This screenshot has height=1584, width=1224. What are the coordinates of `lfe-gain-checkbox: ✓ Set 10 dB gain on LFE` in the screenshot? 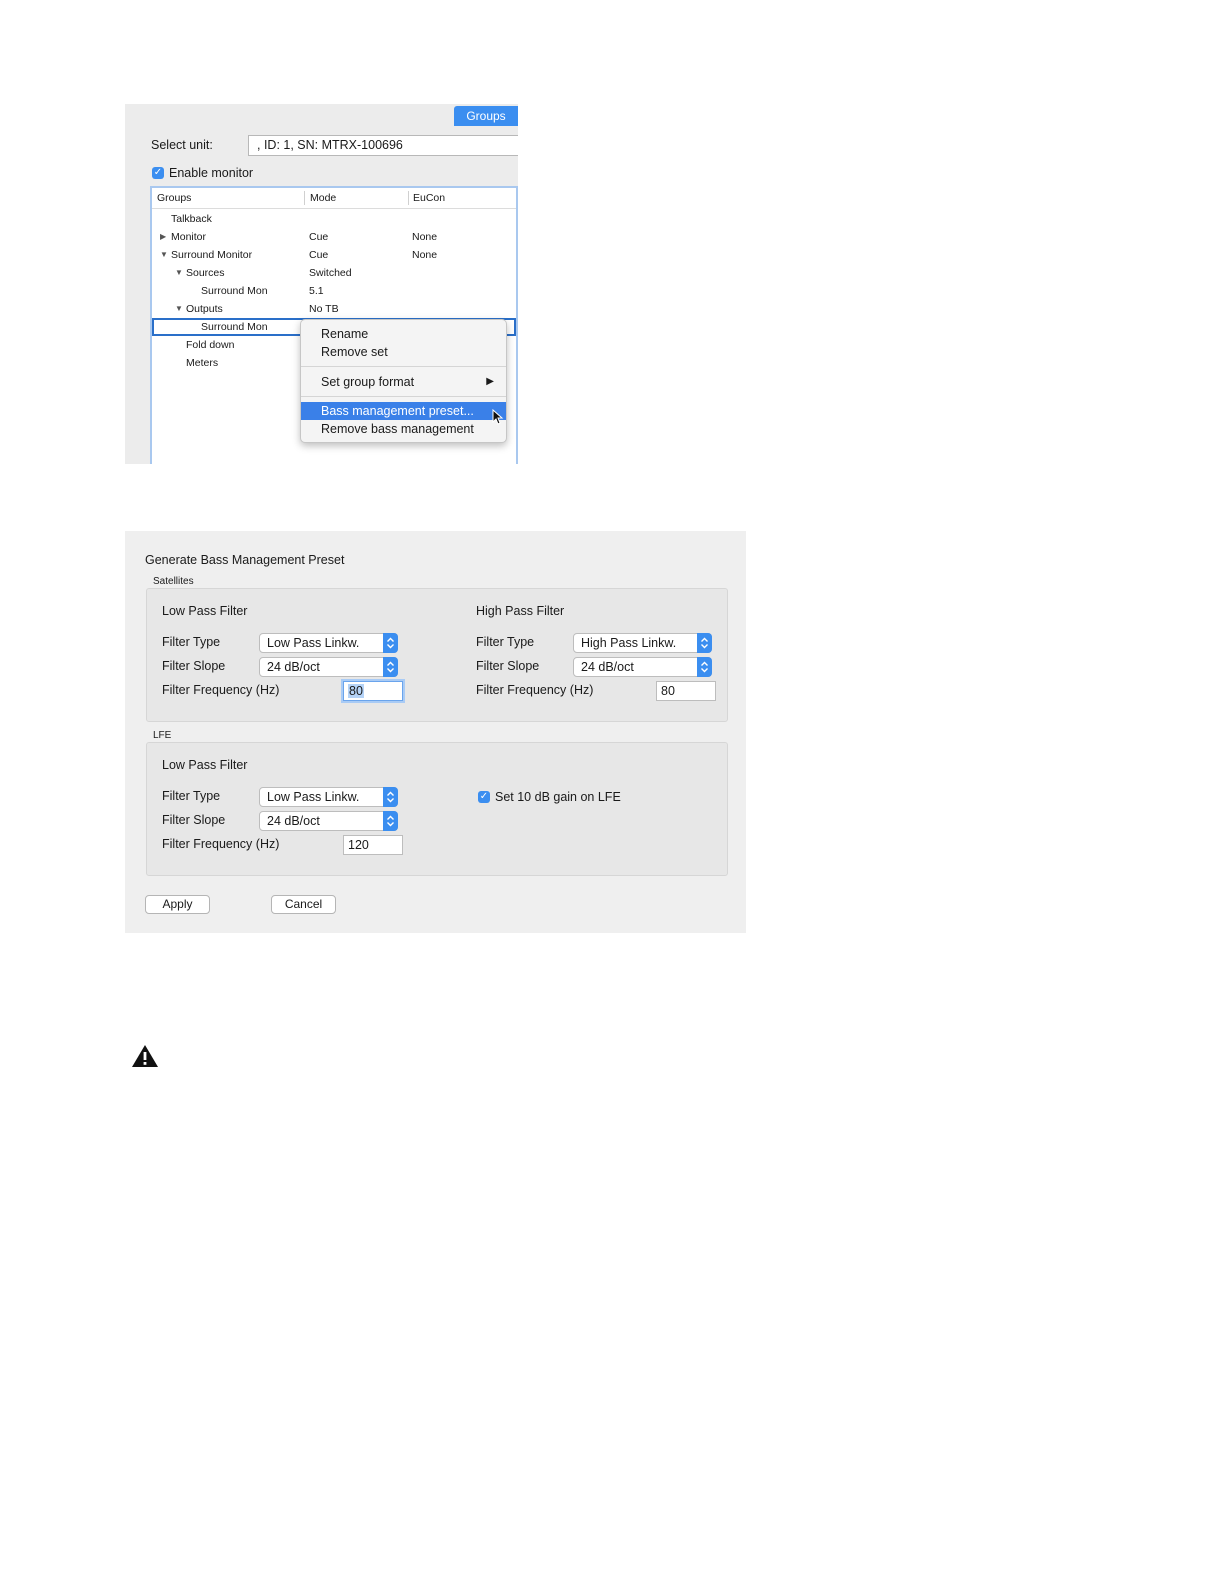 It's located at (549, 797).